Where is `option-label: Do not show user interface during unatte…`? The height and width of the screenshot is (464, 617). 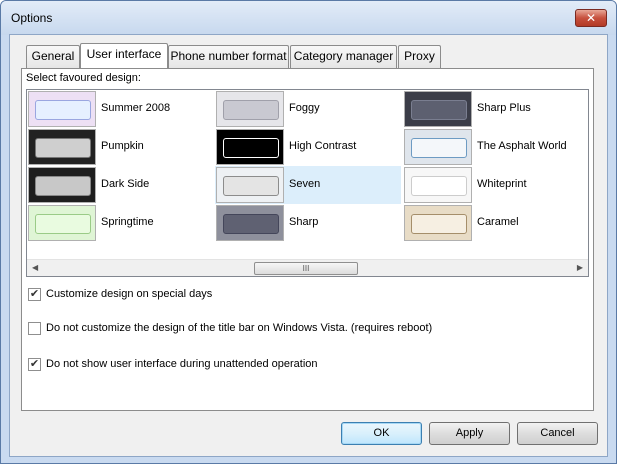
option-label: Do not show user interface during unatte… is located at coordinates (182, 364).